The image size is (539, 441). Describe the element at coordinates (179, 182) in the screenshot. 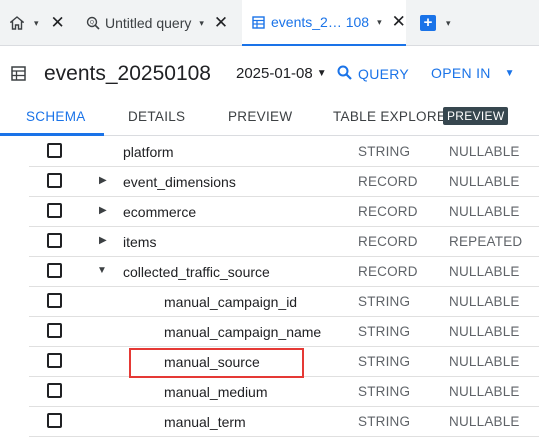

I see `field-name: event_dimensions` at that location.